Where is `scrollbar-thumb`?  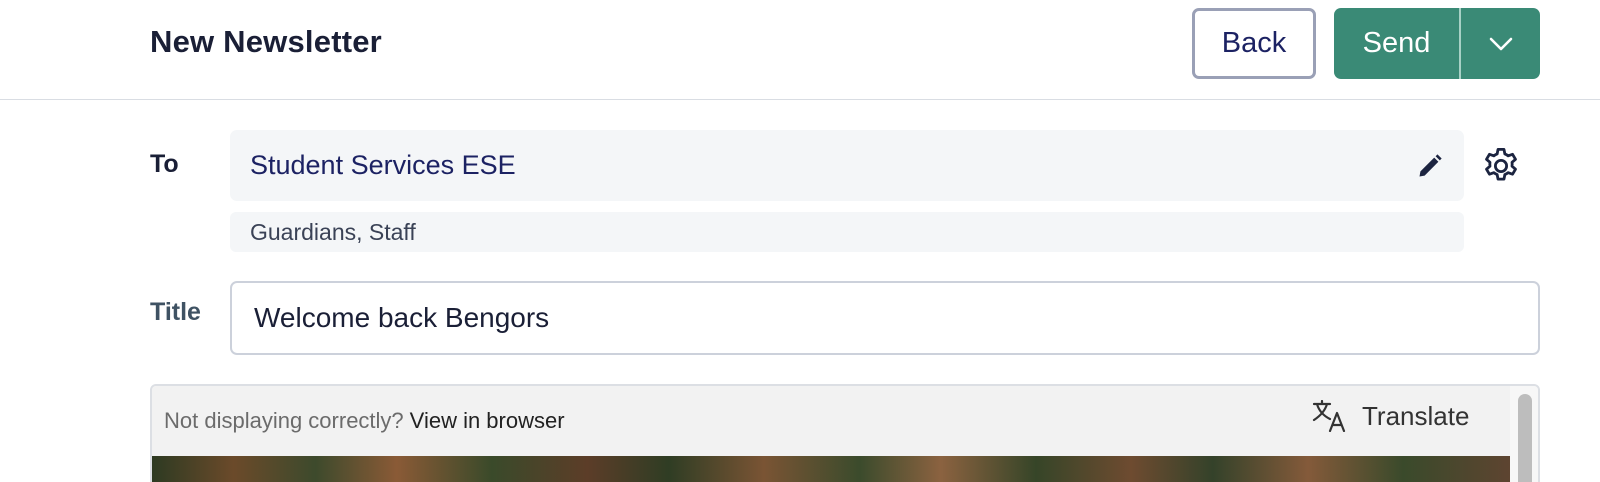 scrollbar-thumb is located at coordinates (1525, 438).